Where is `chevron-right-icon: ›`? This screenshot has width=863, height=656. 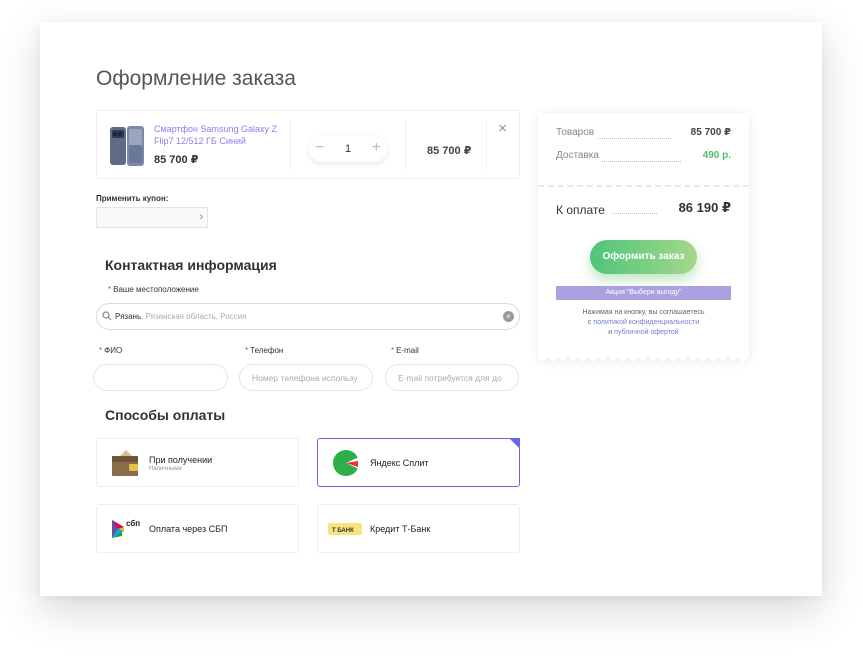 chevron-right-icon: › is located at coordinates (201, 217).